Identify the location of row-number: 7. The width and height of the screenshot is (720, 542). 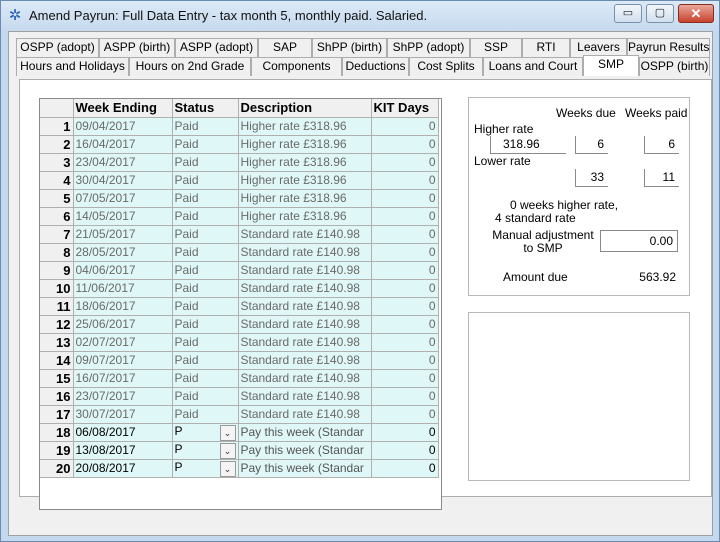
(57, 234).